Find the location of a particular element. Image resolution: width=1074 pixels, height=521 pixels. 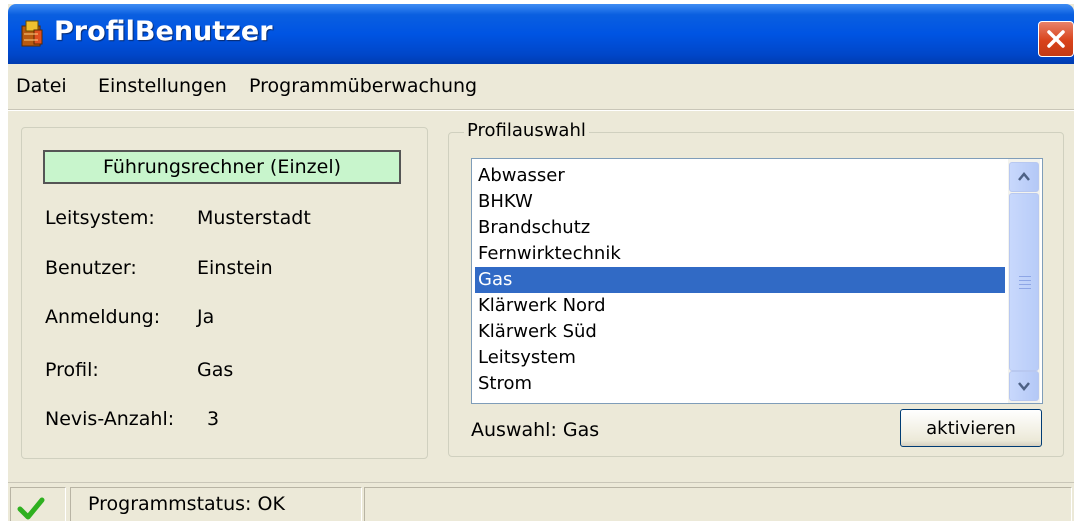

window-title: ProfilBenutzer is located at coordinates (163, 31).